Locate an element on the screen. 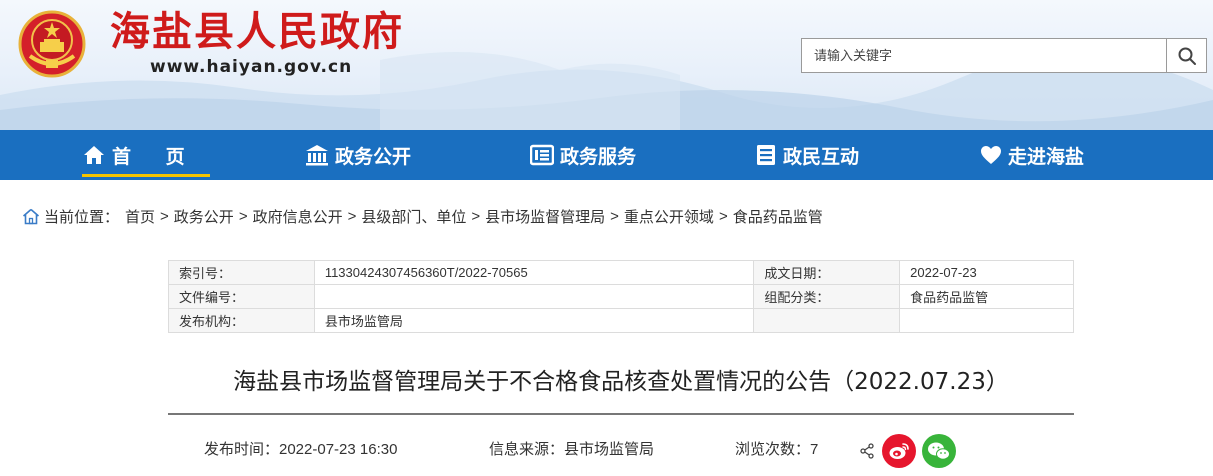  breadcrumb-link-departments: 县级部门、单位 is located at coordinates (413, 216).